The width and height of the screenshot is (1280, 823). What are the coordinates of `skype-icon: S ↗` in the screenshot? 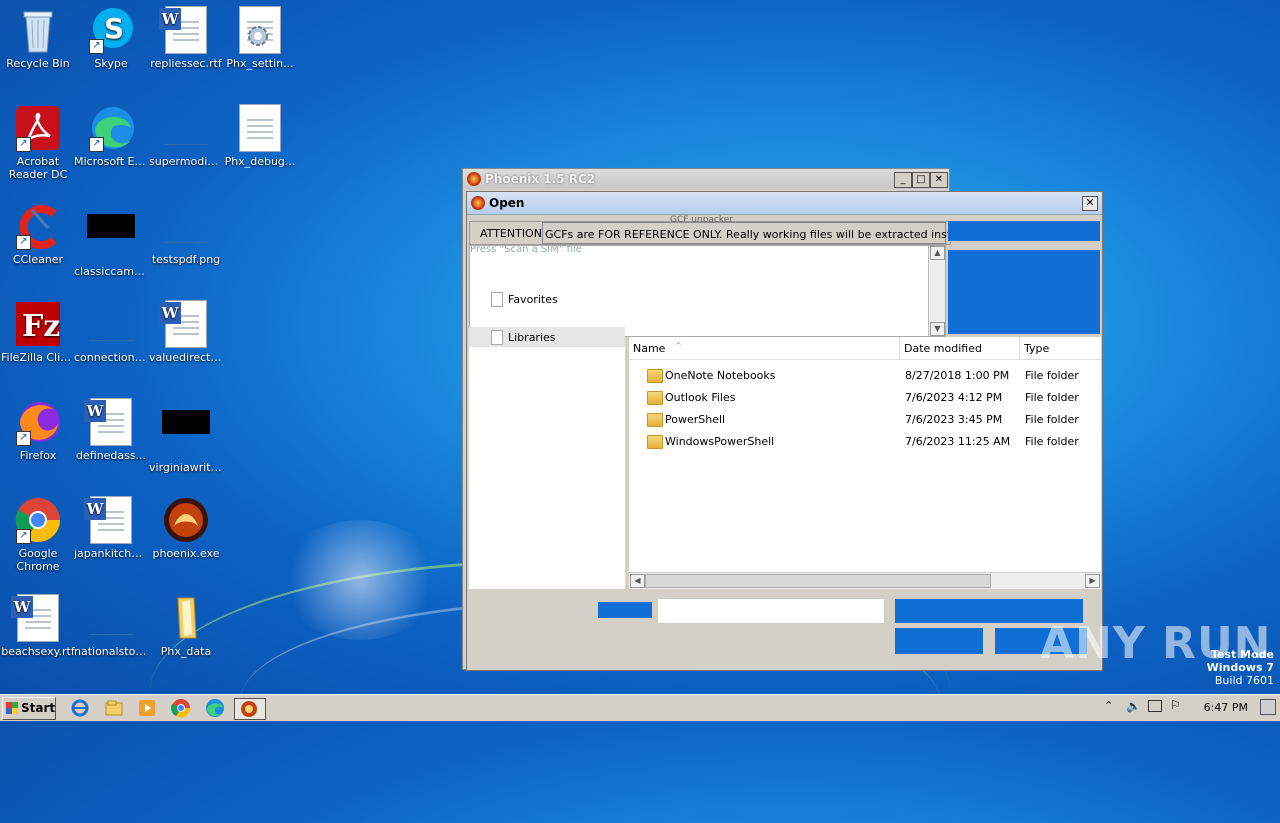 It's located at (111, 30).